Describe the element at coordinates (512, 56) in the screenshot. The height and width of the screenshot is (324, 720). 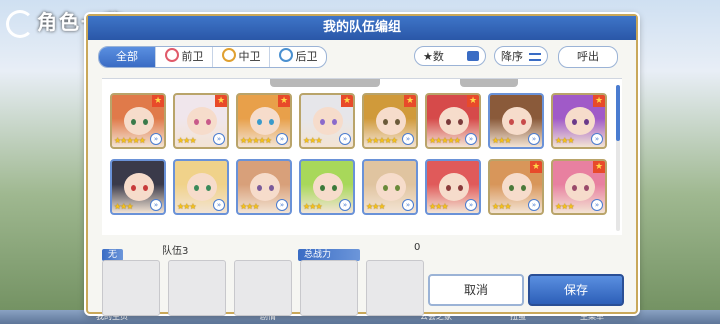
I see `order-label: 降序` at that location.